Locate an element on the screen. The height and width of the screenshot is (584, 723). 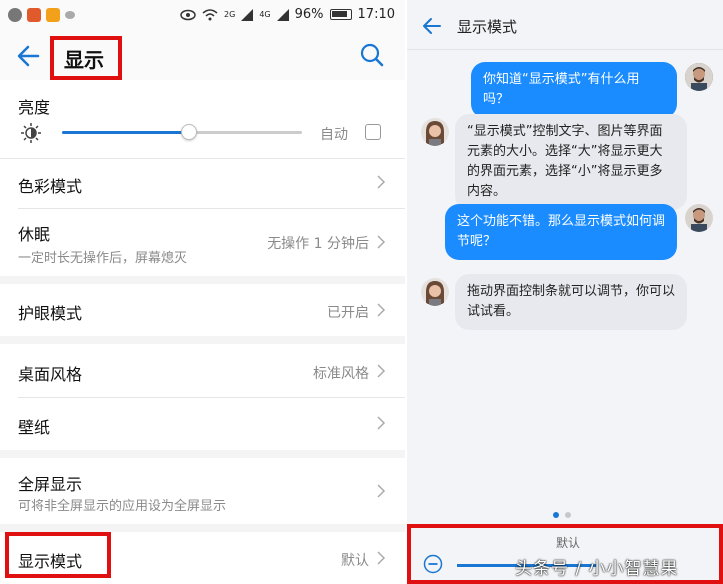
chat-message-assistant: 拖动界面控制条就可以调节，你可以试试看。 is located at coordinates (571, 302).